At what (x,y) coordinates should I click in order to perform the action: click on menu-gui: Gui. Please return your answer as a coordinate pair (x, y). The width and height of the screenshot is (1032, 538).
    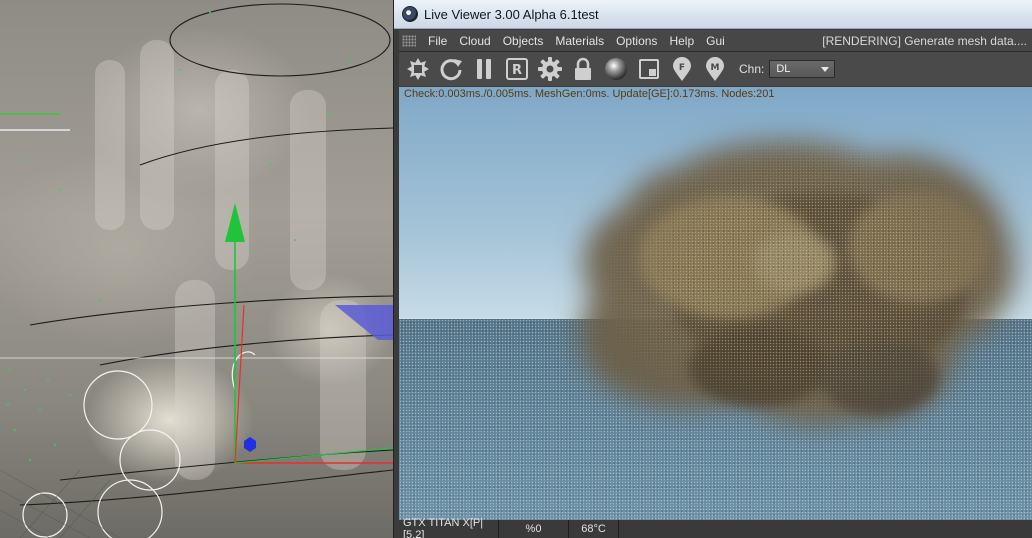
    Looking at the image, I should click on (715, 41).